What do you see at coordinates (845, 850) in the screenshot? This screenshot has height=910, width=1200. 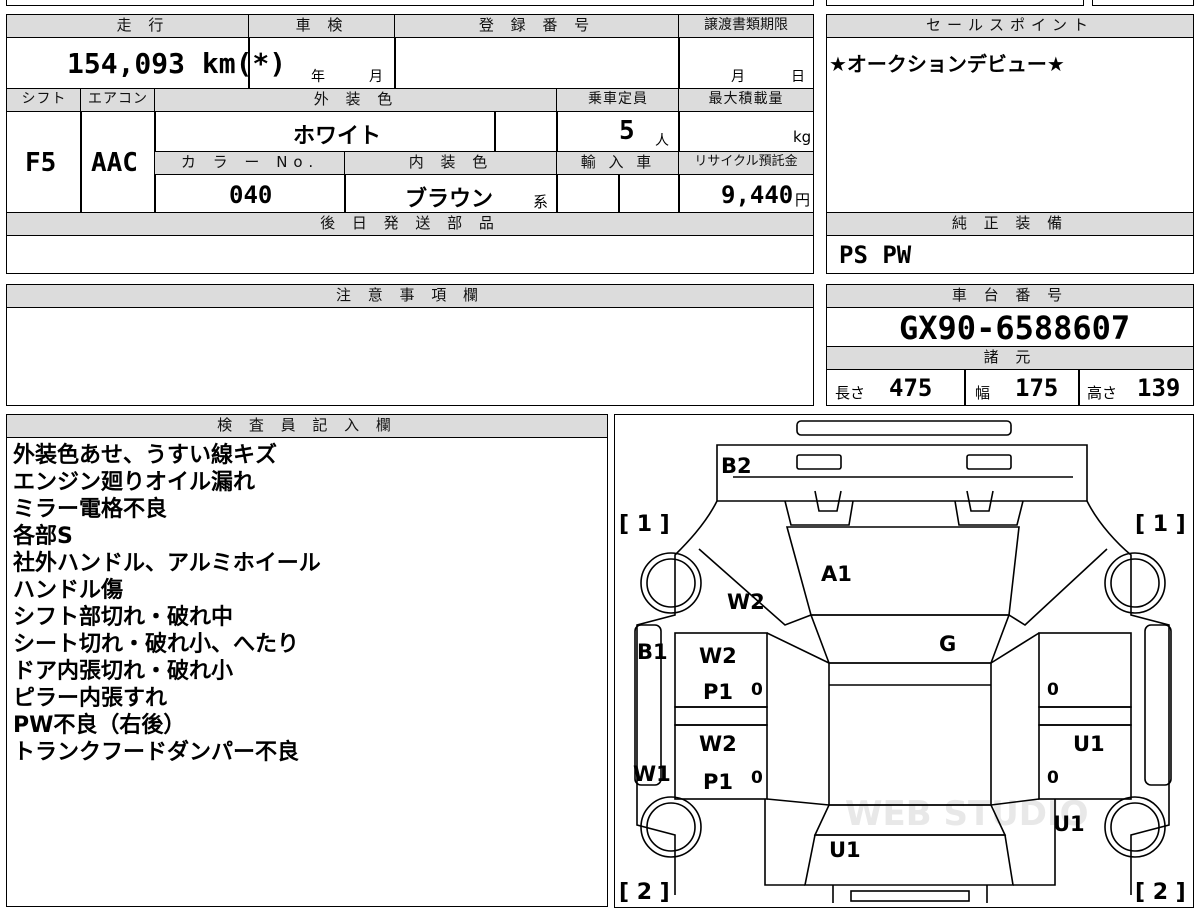 I see `mark-u1-trunk: U1` at bounding box center [845, 850].